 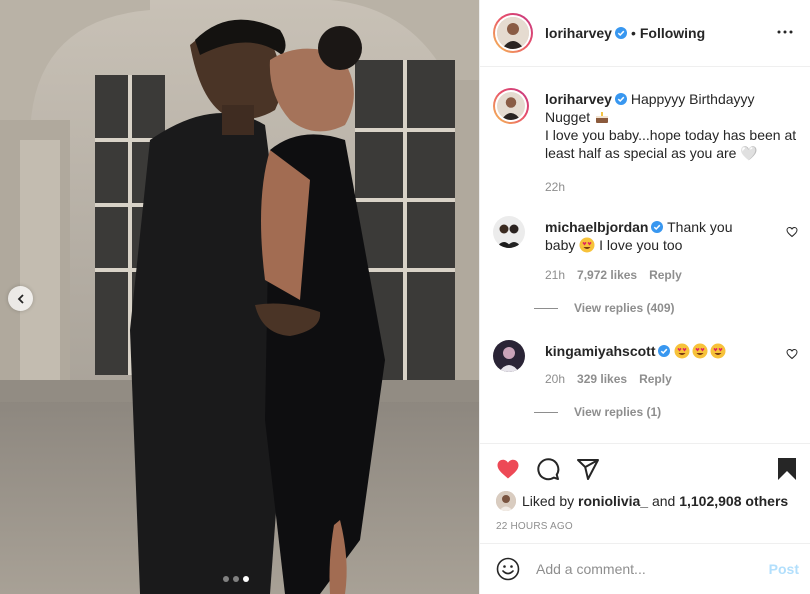 I want to click on author-avatar, so click(x=513, y=33).